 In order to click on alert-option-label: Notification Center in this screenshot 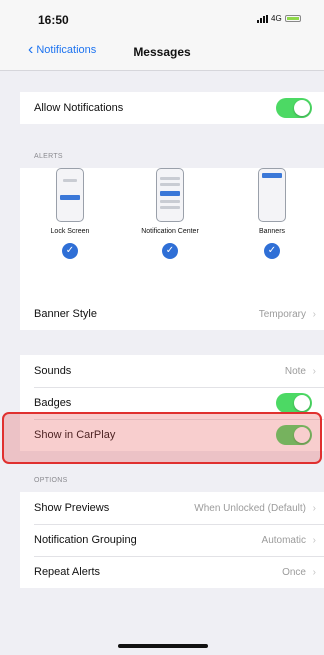, I will do `click(170, 231)`.